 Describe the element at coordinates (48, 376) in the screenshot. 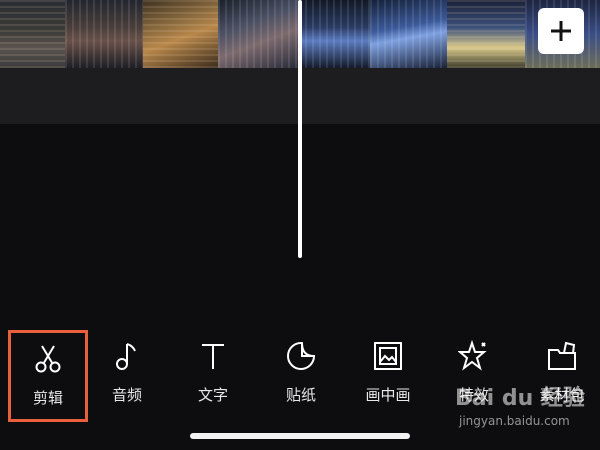

I see `tool-cut: 剪辑` at that location.